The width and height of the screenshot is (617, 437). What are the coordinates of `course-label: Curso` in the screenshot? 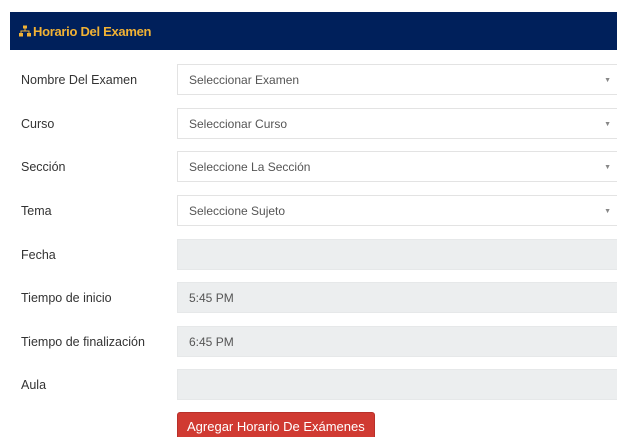 It's located at (38, 123).